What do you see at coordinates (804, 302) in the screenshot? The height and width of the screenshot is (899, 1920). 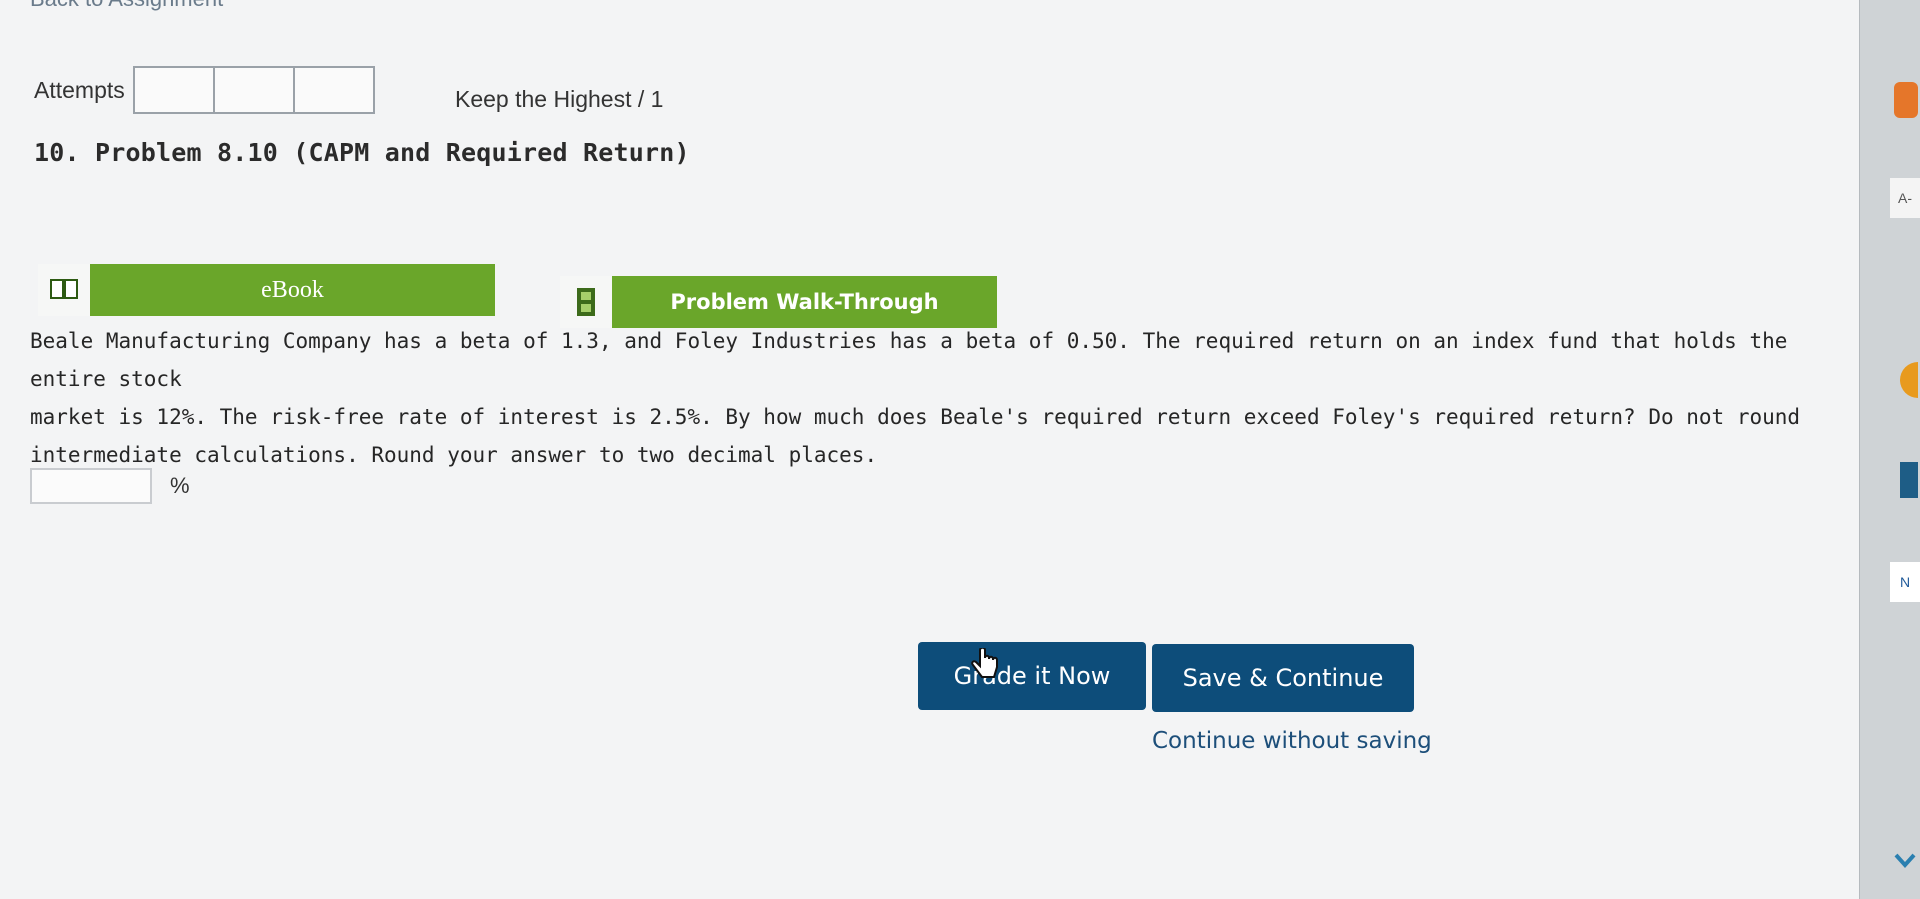 I see `walkthrough-label: Problem Walk-Through` at bounding box center [804, 302].